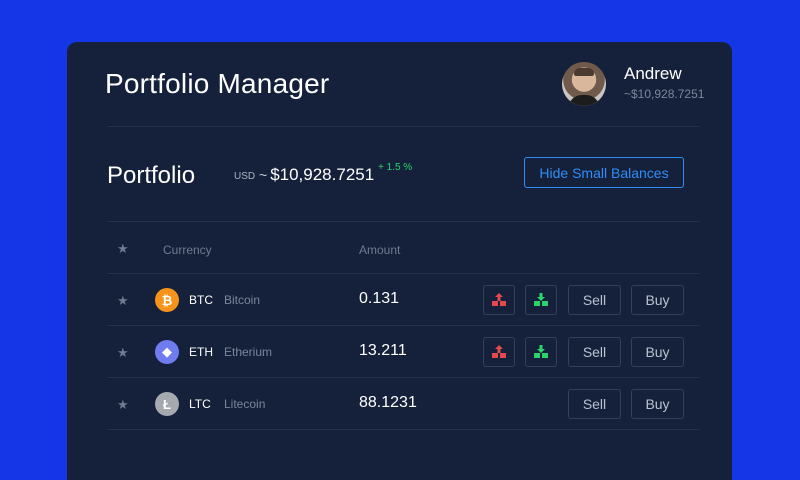  I want to click on currency-label: USD, so click(245, 176).